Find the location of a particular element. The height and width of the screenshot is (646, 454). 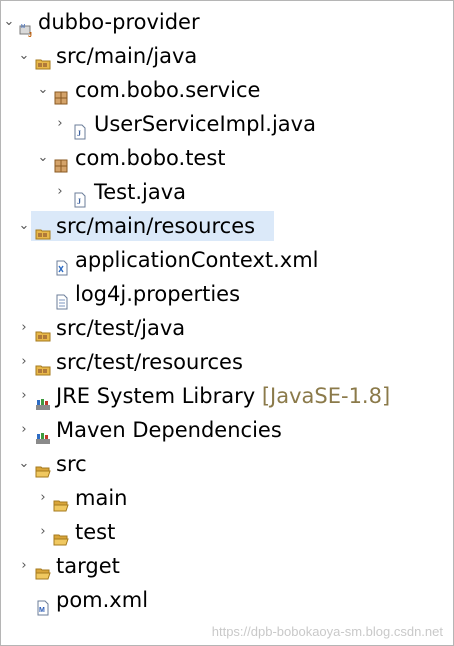

tree-item-label: applicationContext.xml is located at coordinates (197, 260).